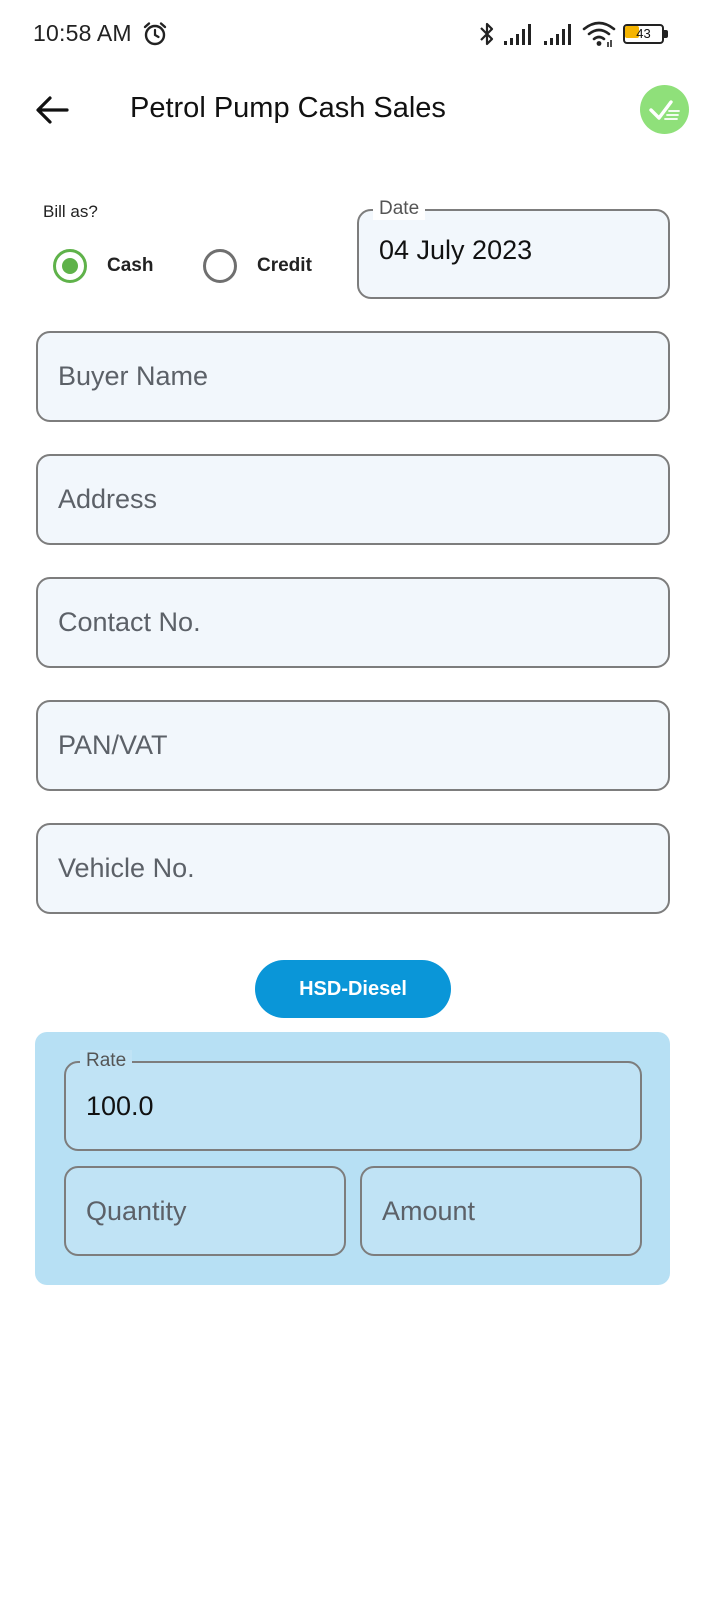 The width and height of the screenshot is (720, 1600). What do you see at coordinates (220, 266) in the screenshot?
I see `radio-credit-indicator` at bounding box center [220, 266].